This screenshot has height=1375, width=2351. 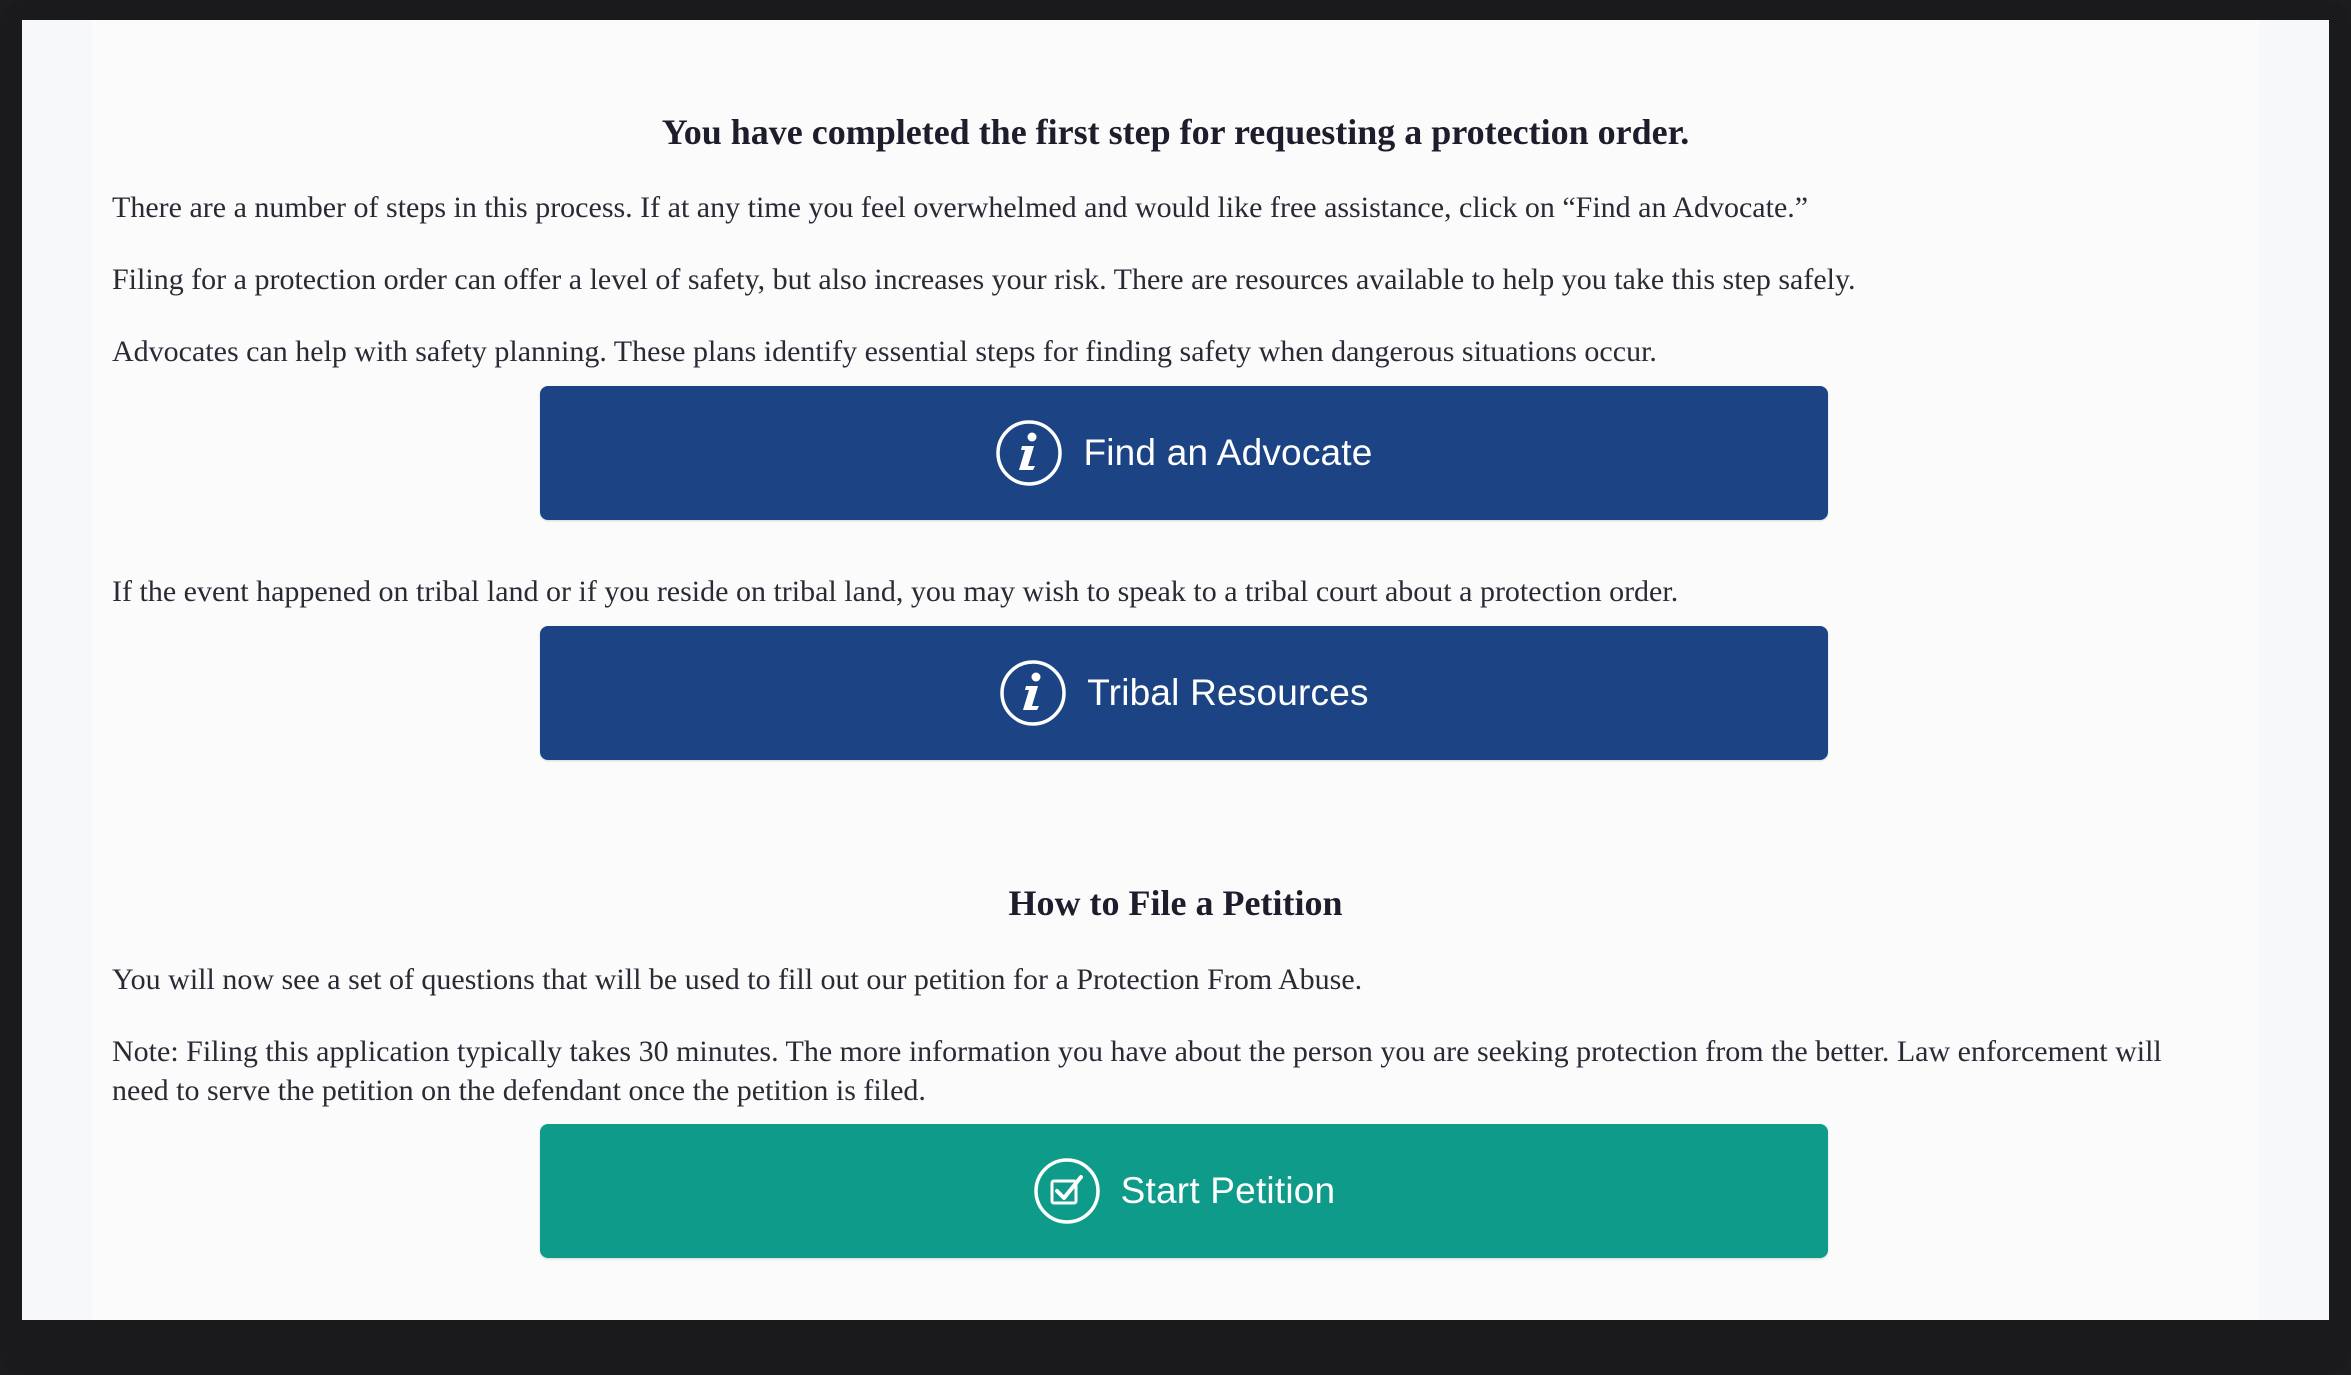 I want to click on checkbox-icon, so click(x=1067, y=1191).